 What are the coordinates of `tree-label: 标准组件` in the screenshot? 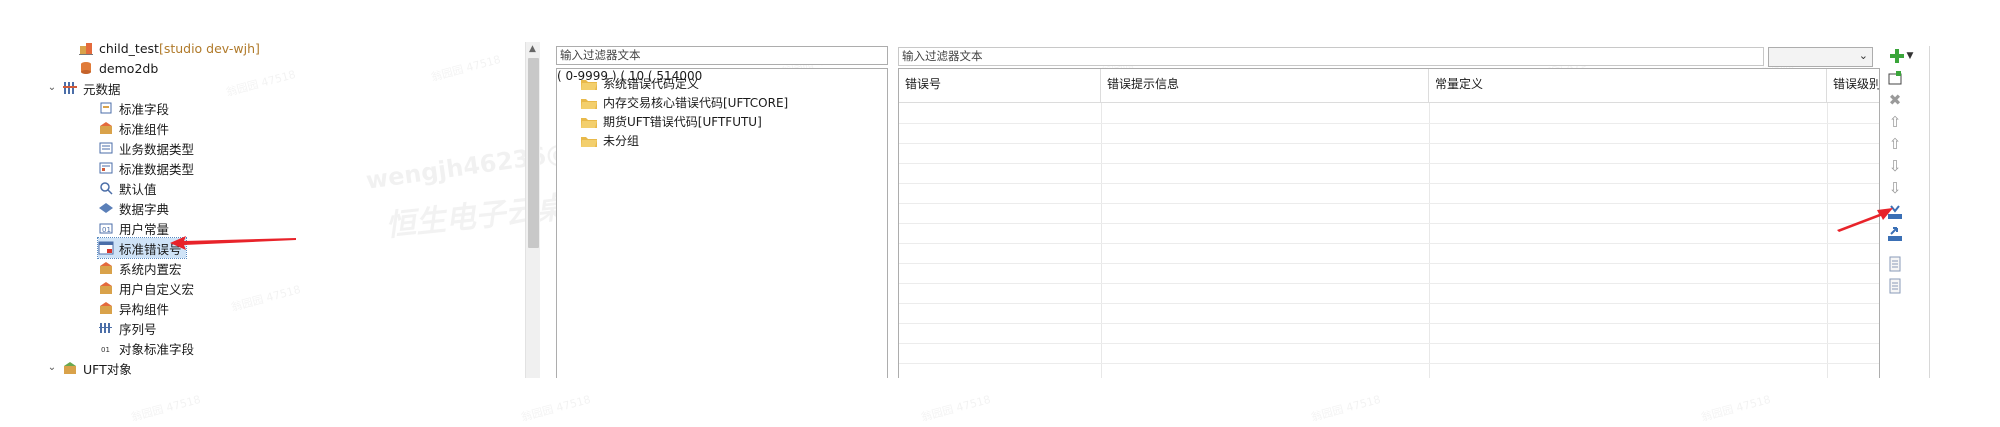 It's located at (144, 129).